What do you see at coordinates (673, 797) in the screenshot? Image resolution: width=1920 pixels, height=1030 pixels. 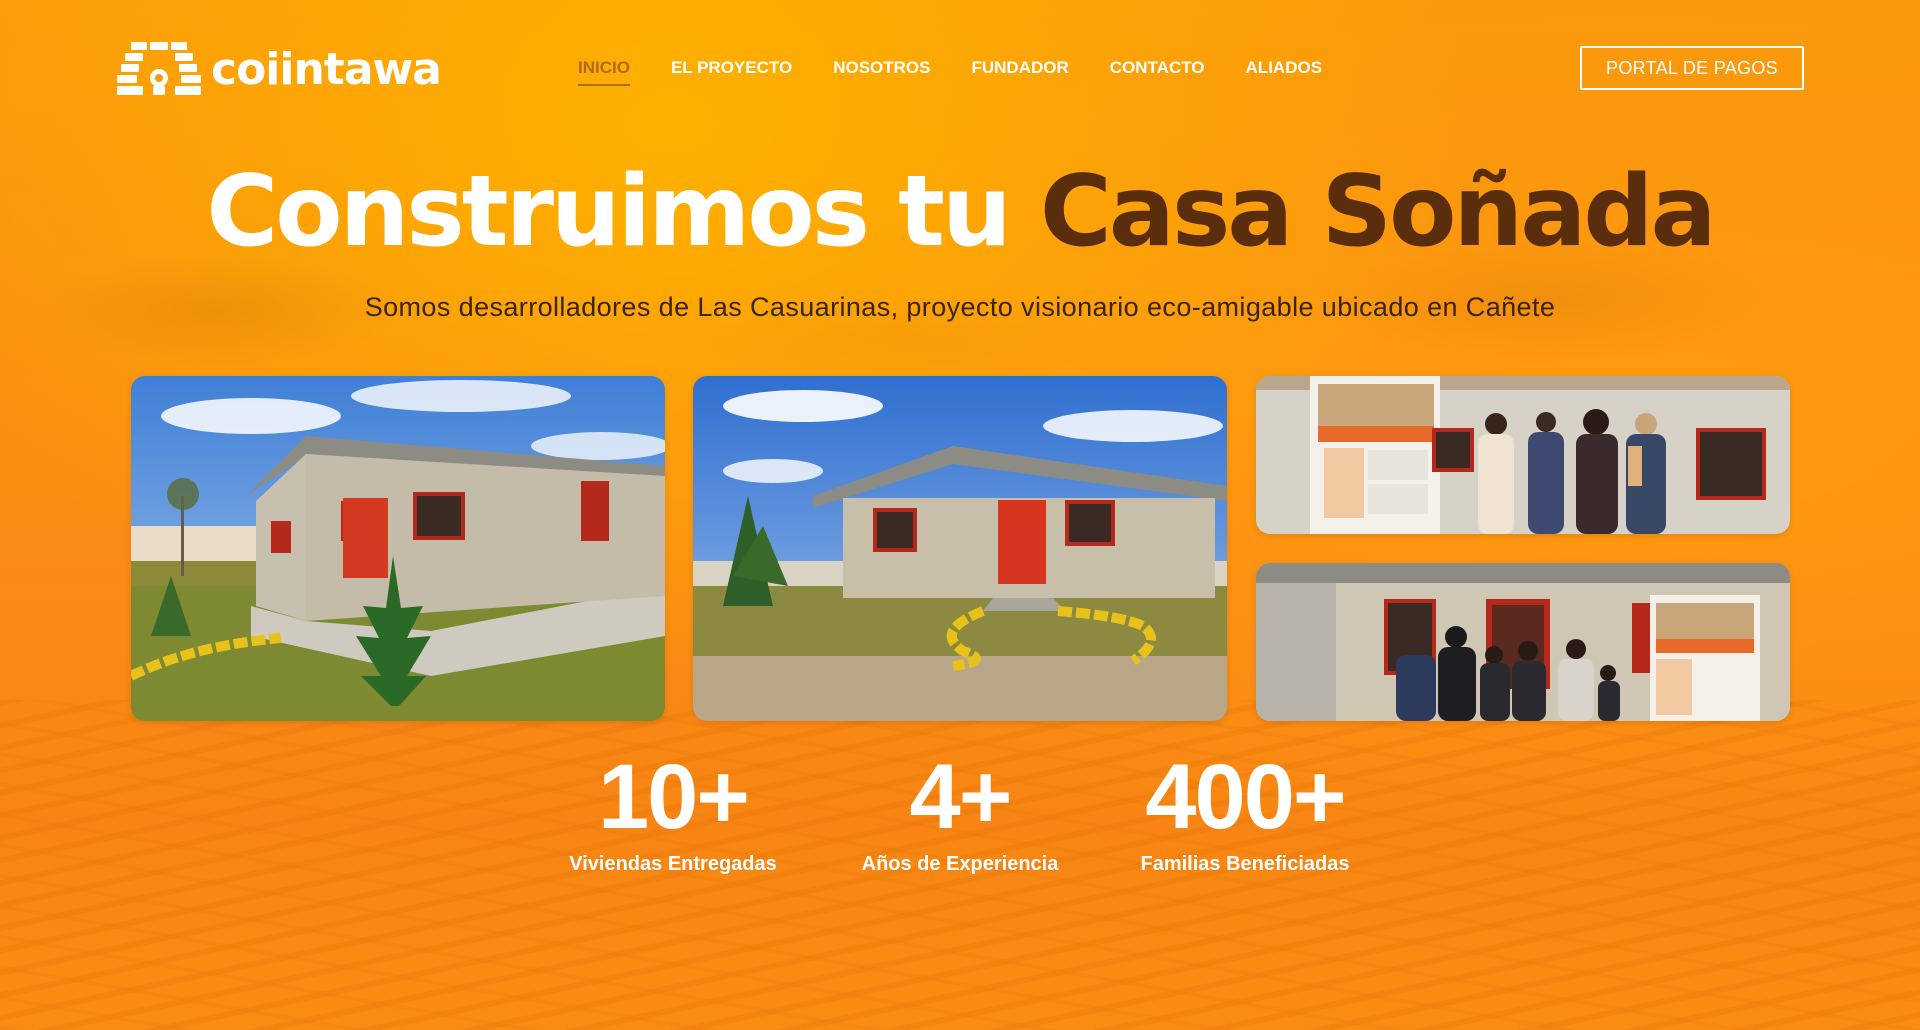 I see `stat-value: 10+` at bounding box center [673, 797].